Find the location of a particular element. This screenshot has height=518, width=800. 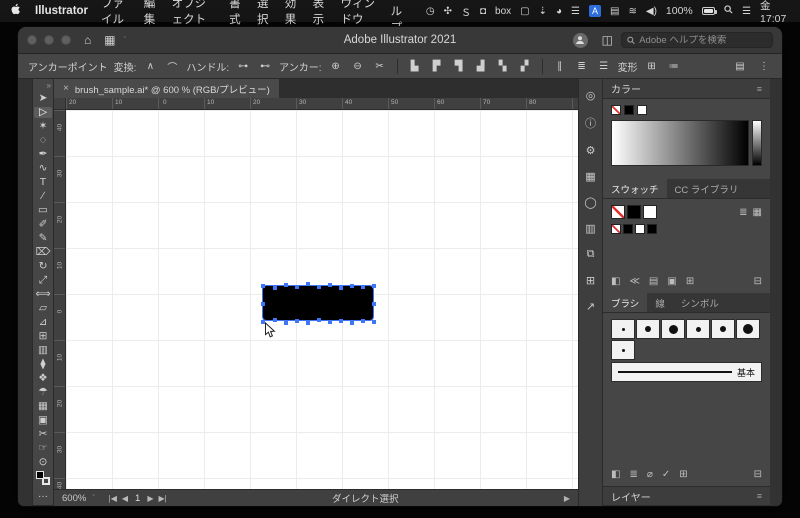

zoom-button is located at coordinates (66, 40).